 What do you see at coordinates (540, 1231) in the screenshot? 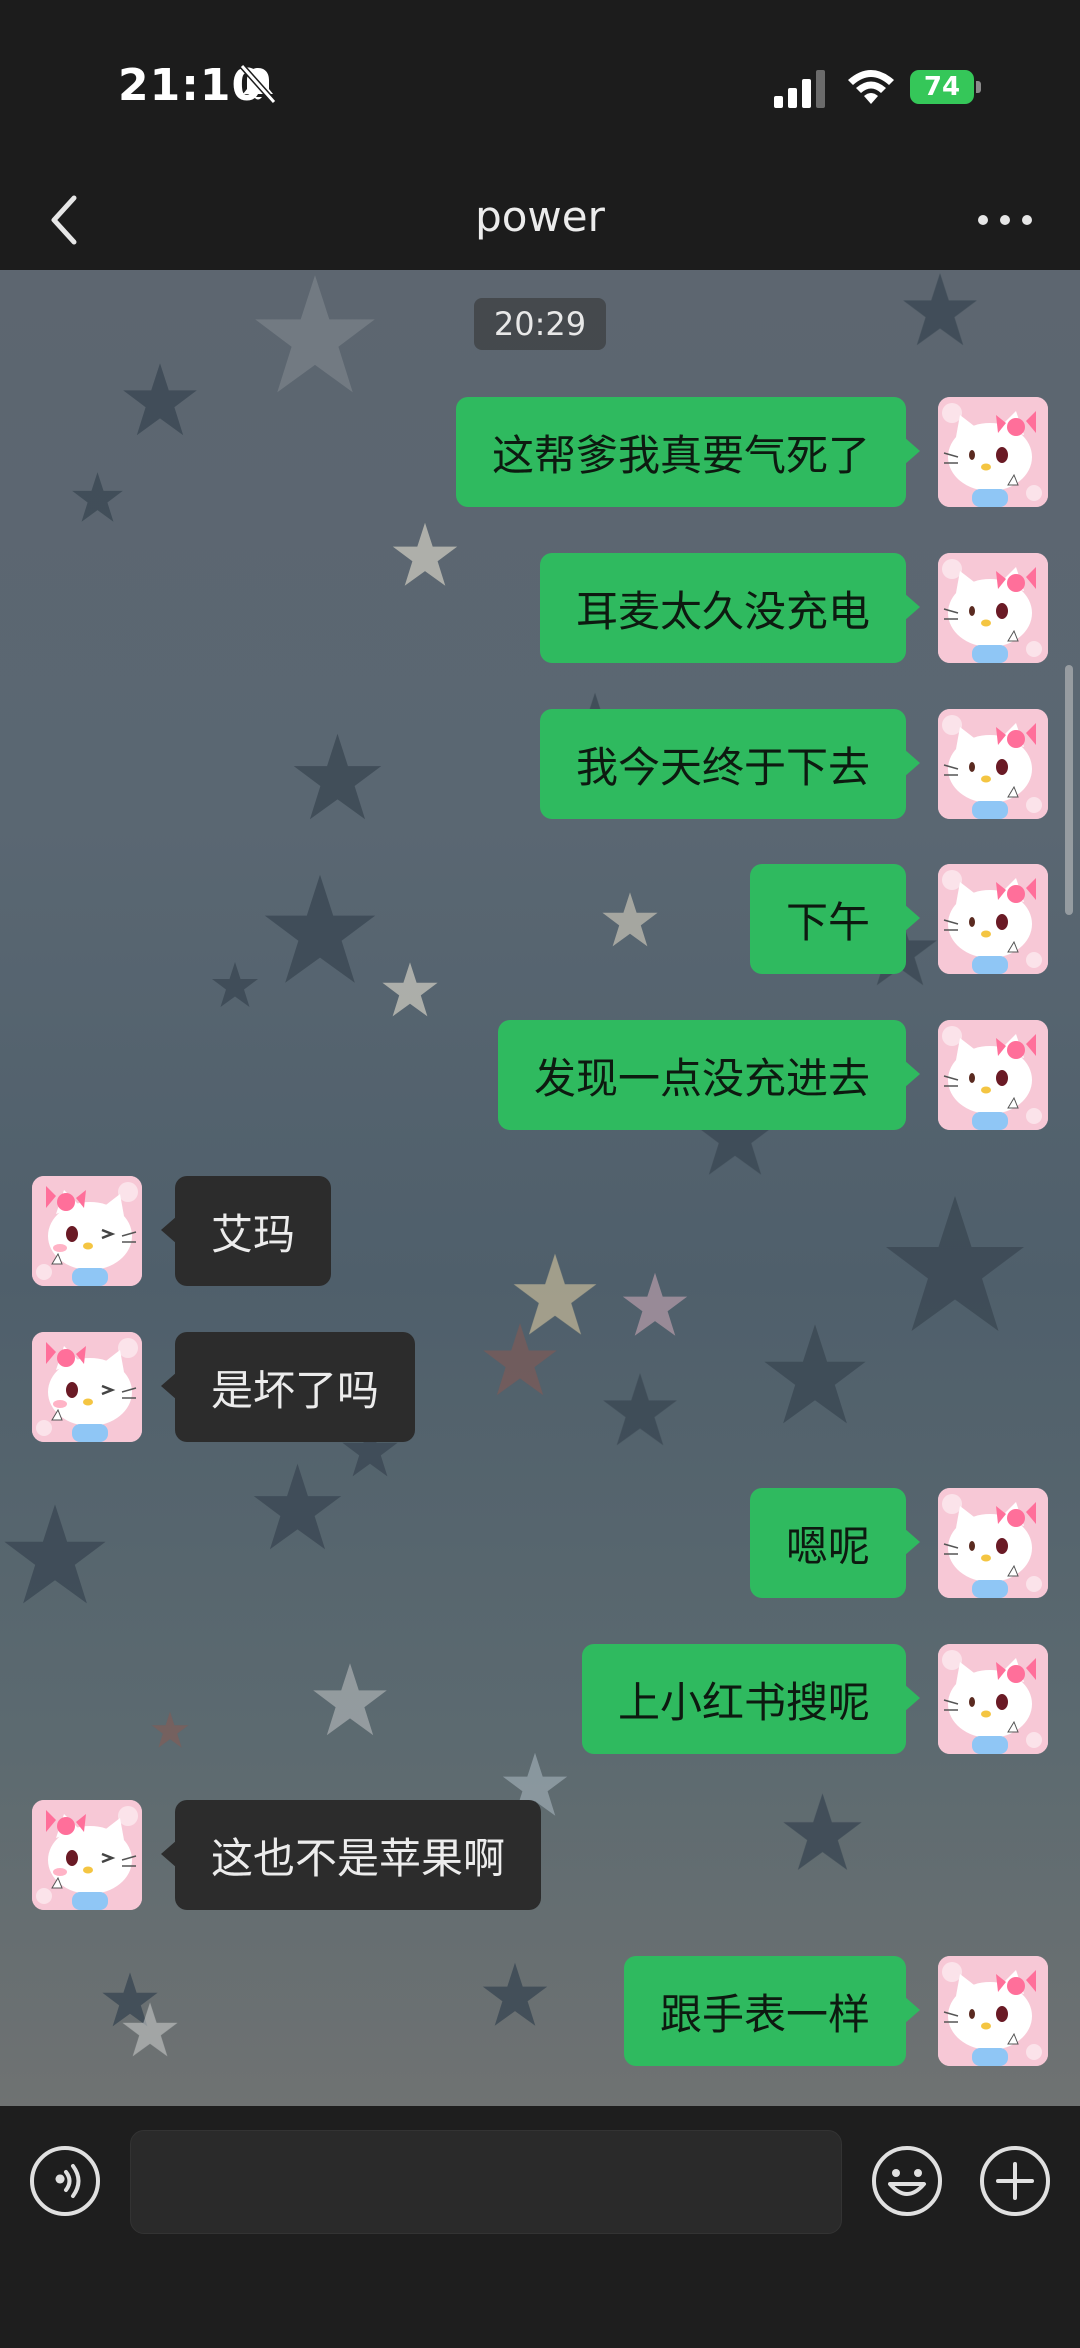
I see `message-row-incoming: 艾玛` at bounding box center [540, 1231].